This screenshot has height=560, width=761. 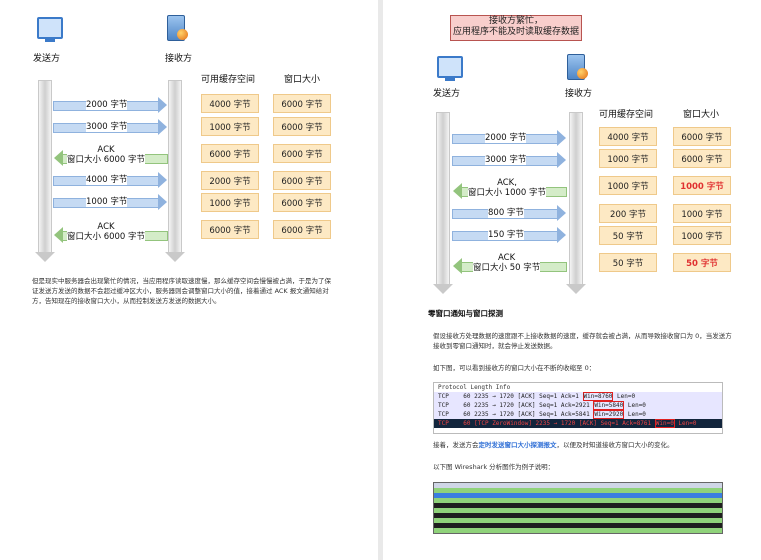 What do you see at coordinates (230, 180) in the screenshot?
I see `buffer-box: 2000 字节` at bounding box center [230, 180].